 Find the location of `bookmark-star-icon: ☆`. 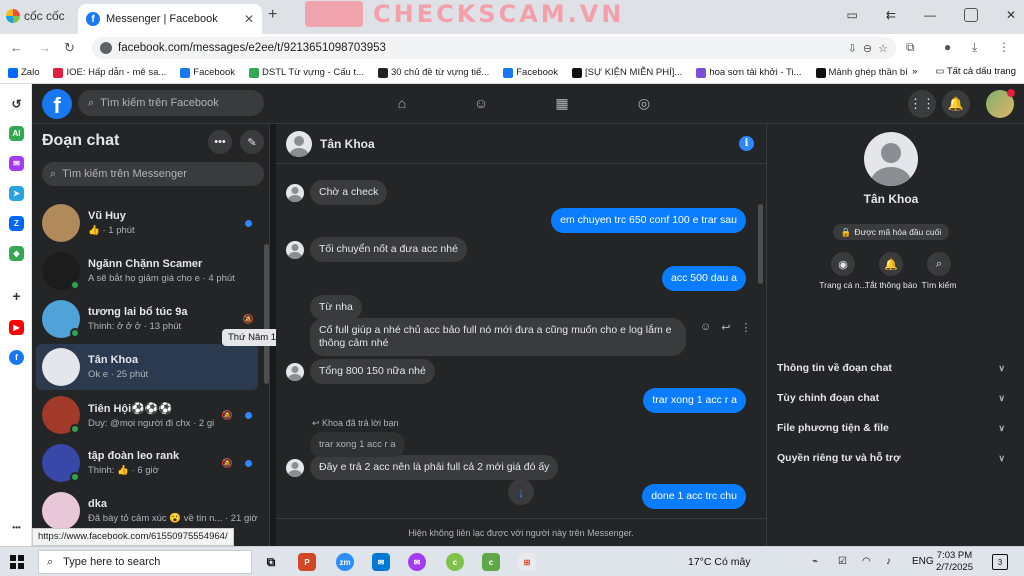

bookmark-star-icon: ☆ is located at coordinates (883, 48).